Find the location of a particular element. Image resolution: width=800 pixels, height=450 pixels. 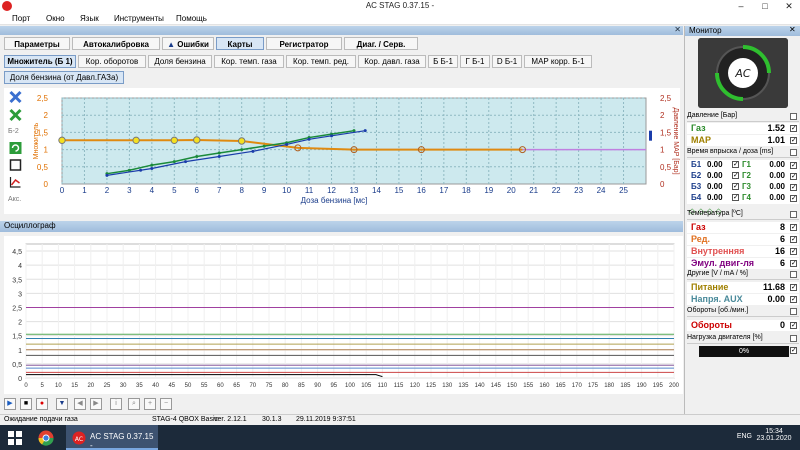

prev-icon: ◀ is located at coordinates (80, 404).